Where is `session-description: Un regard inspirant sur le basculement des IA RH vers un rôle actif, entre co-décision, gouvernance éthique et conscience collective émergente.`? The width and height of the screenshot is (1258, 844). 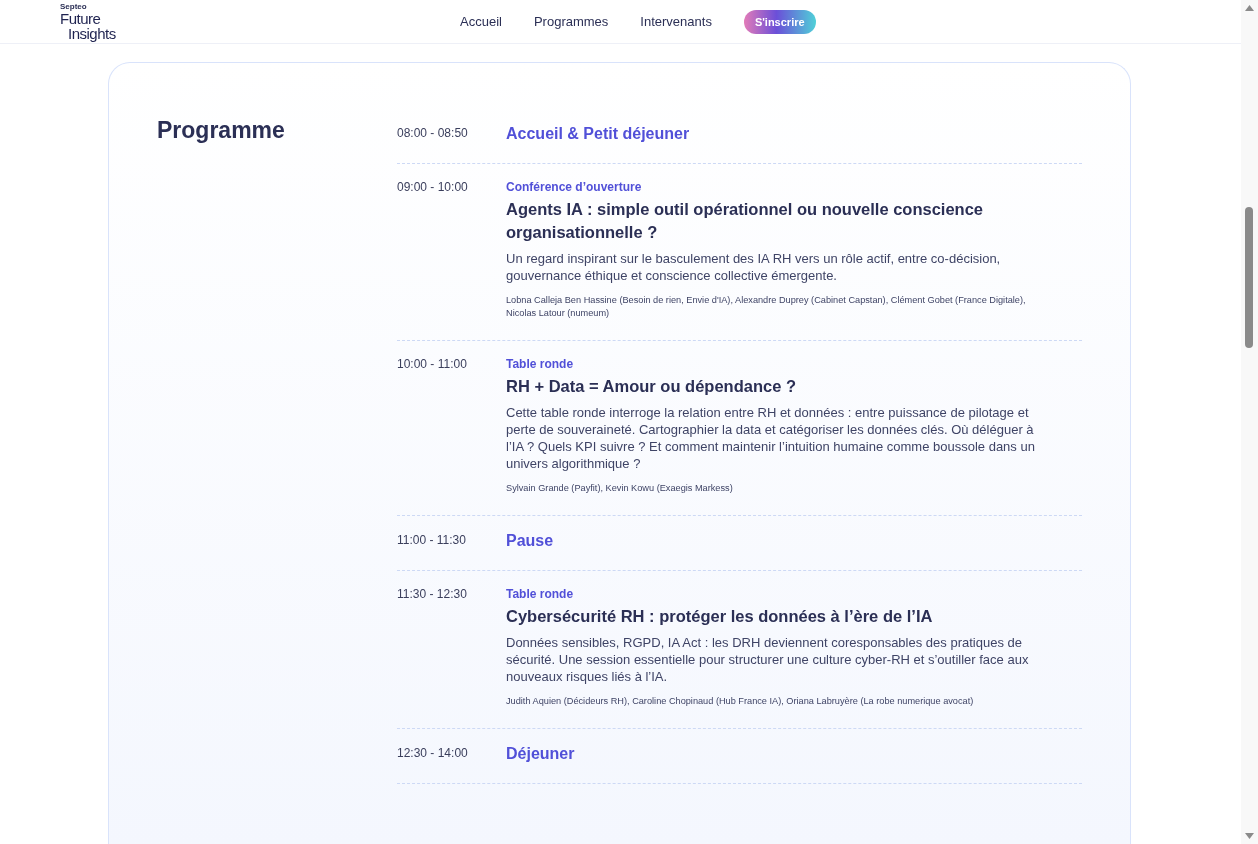 session-description: Un regard inspirant sur le basculement des IA RH vers un rôle actif, entre co-décision, gouvernance éthique et conscience collective émergente. is located at coordinates (754, 267).